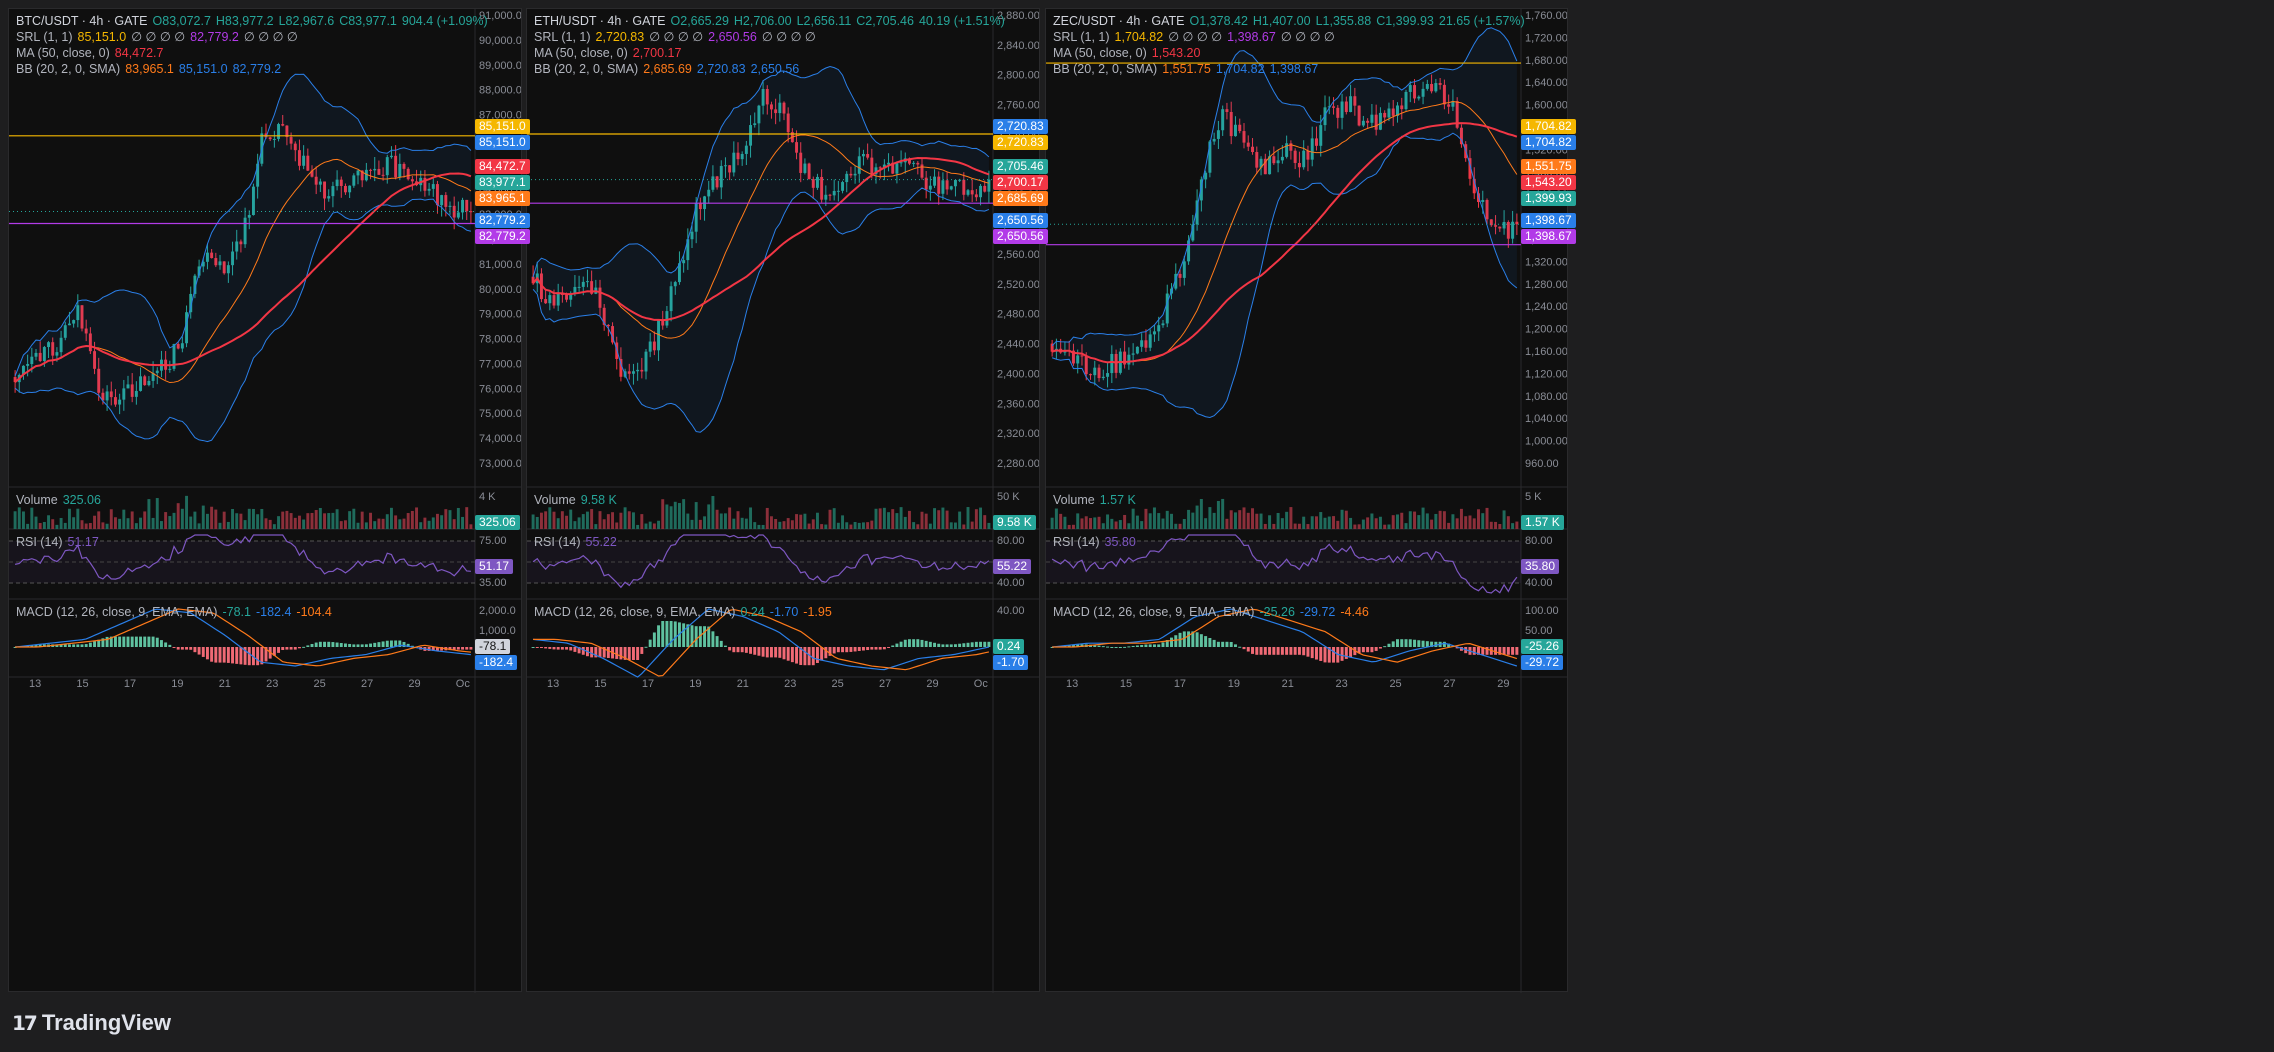 This screenshot has width=2274, height=1052. I want to click on macd-value: -25.26, so click(1277, 612).